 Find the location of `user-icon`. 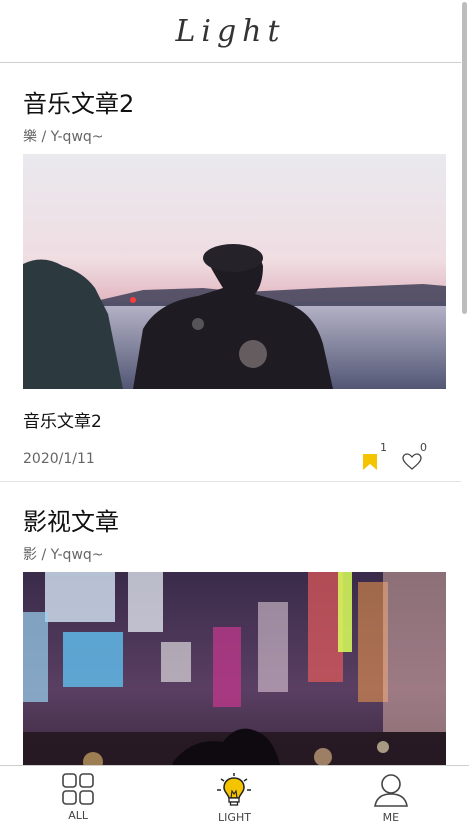

user-icon is located at coordinates (390, 790).